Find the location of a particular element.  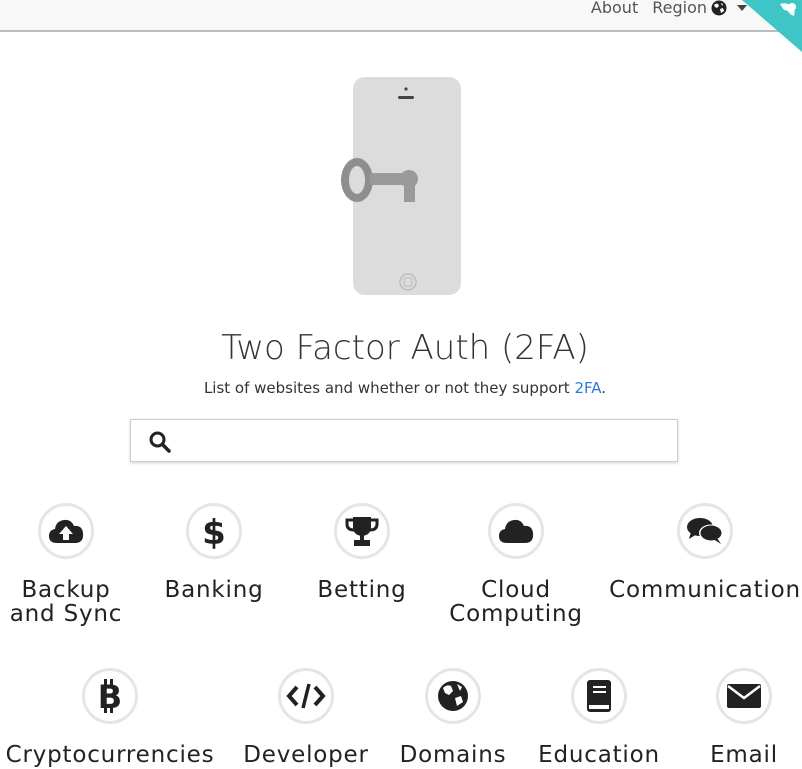

category-label: Cryptocurrencies is located at coordinates (110, 755).